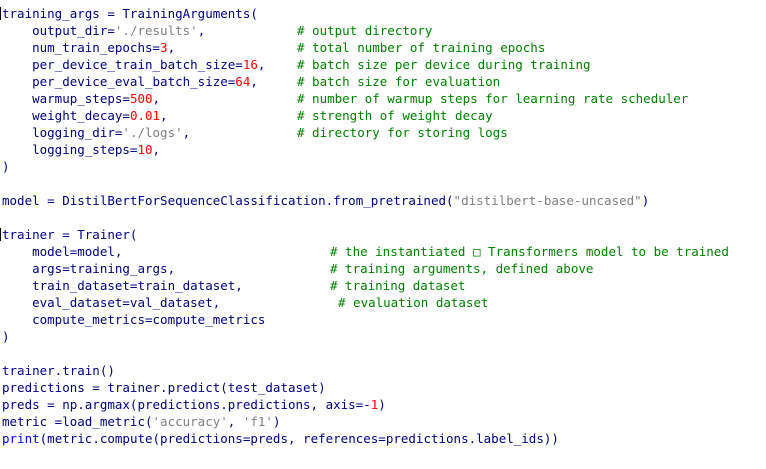 The width and height of the screenshot is (766, 469). What do you see at coordinates (462, 268) in the screenshot?
I see `code-comment: # training arguments, defined above` at bounding box center [462, 268].